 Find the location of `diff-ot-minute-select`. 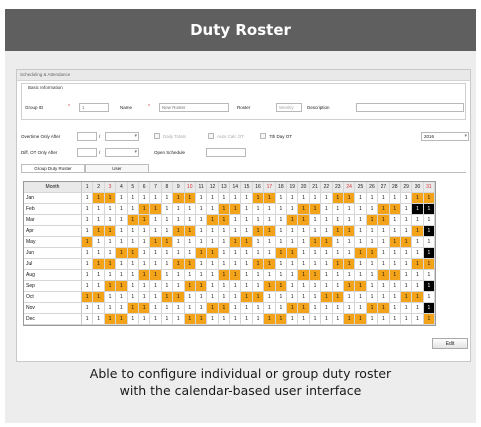

diff-ot-minute-select is located at coordinates (122, 152).